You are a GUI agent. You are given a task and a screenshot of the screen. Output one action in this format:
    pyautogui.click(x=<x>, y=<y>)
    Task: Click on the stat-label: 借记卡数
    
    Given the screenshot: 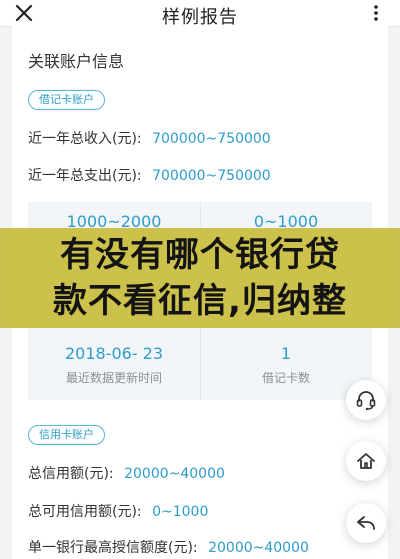 What is the action you would take?
    pyautogui.click(x=285, y=378)
    